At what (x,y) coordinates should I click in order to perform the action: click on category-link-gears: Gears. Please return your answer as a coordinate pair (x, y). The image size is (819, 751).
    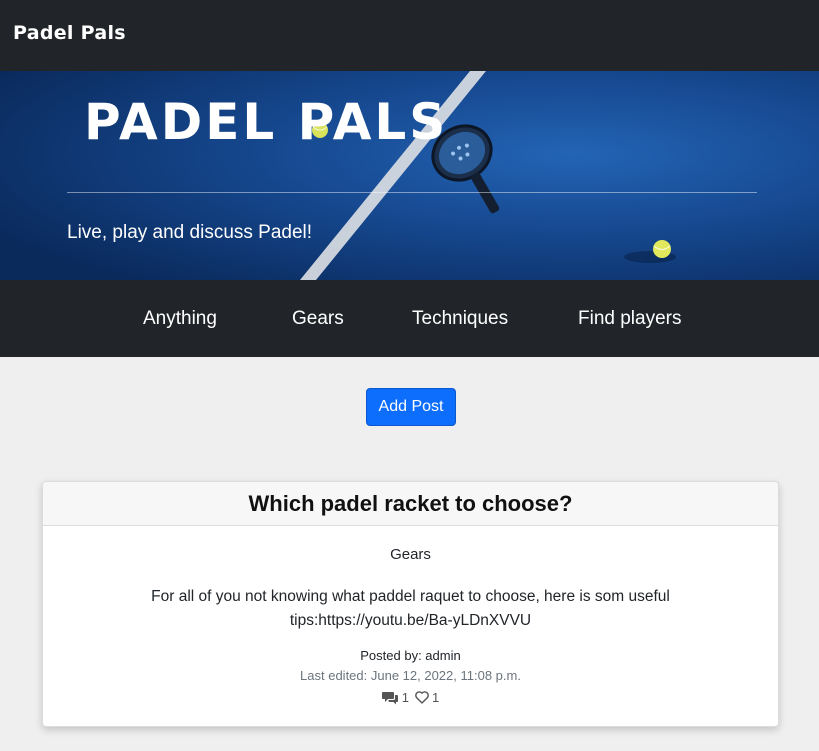
    Looking at the image, I should click on (318, 319).